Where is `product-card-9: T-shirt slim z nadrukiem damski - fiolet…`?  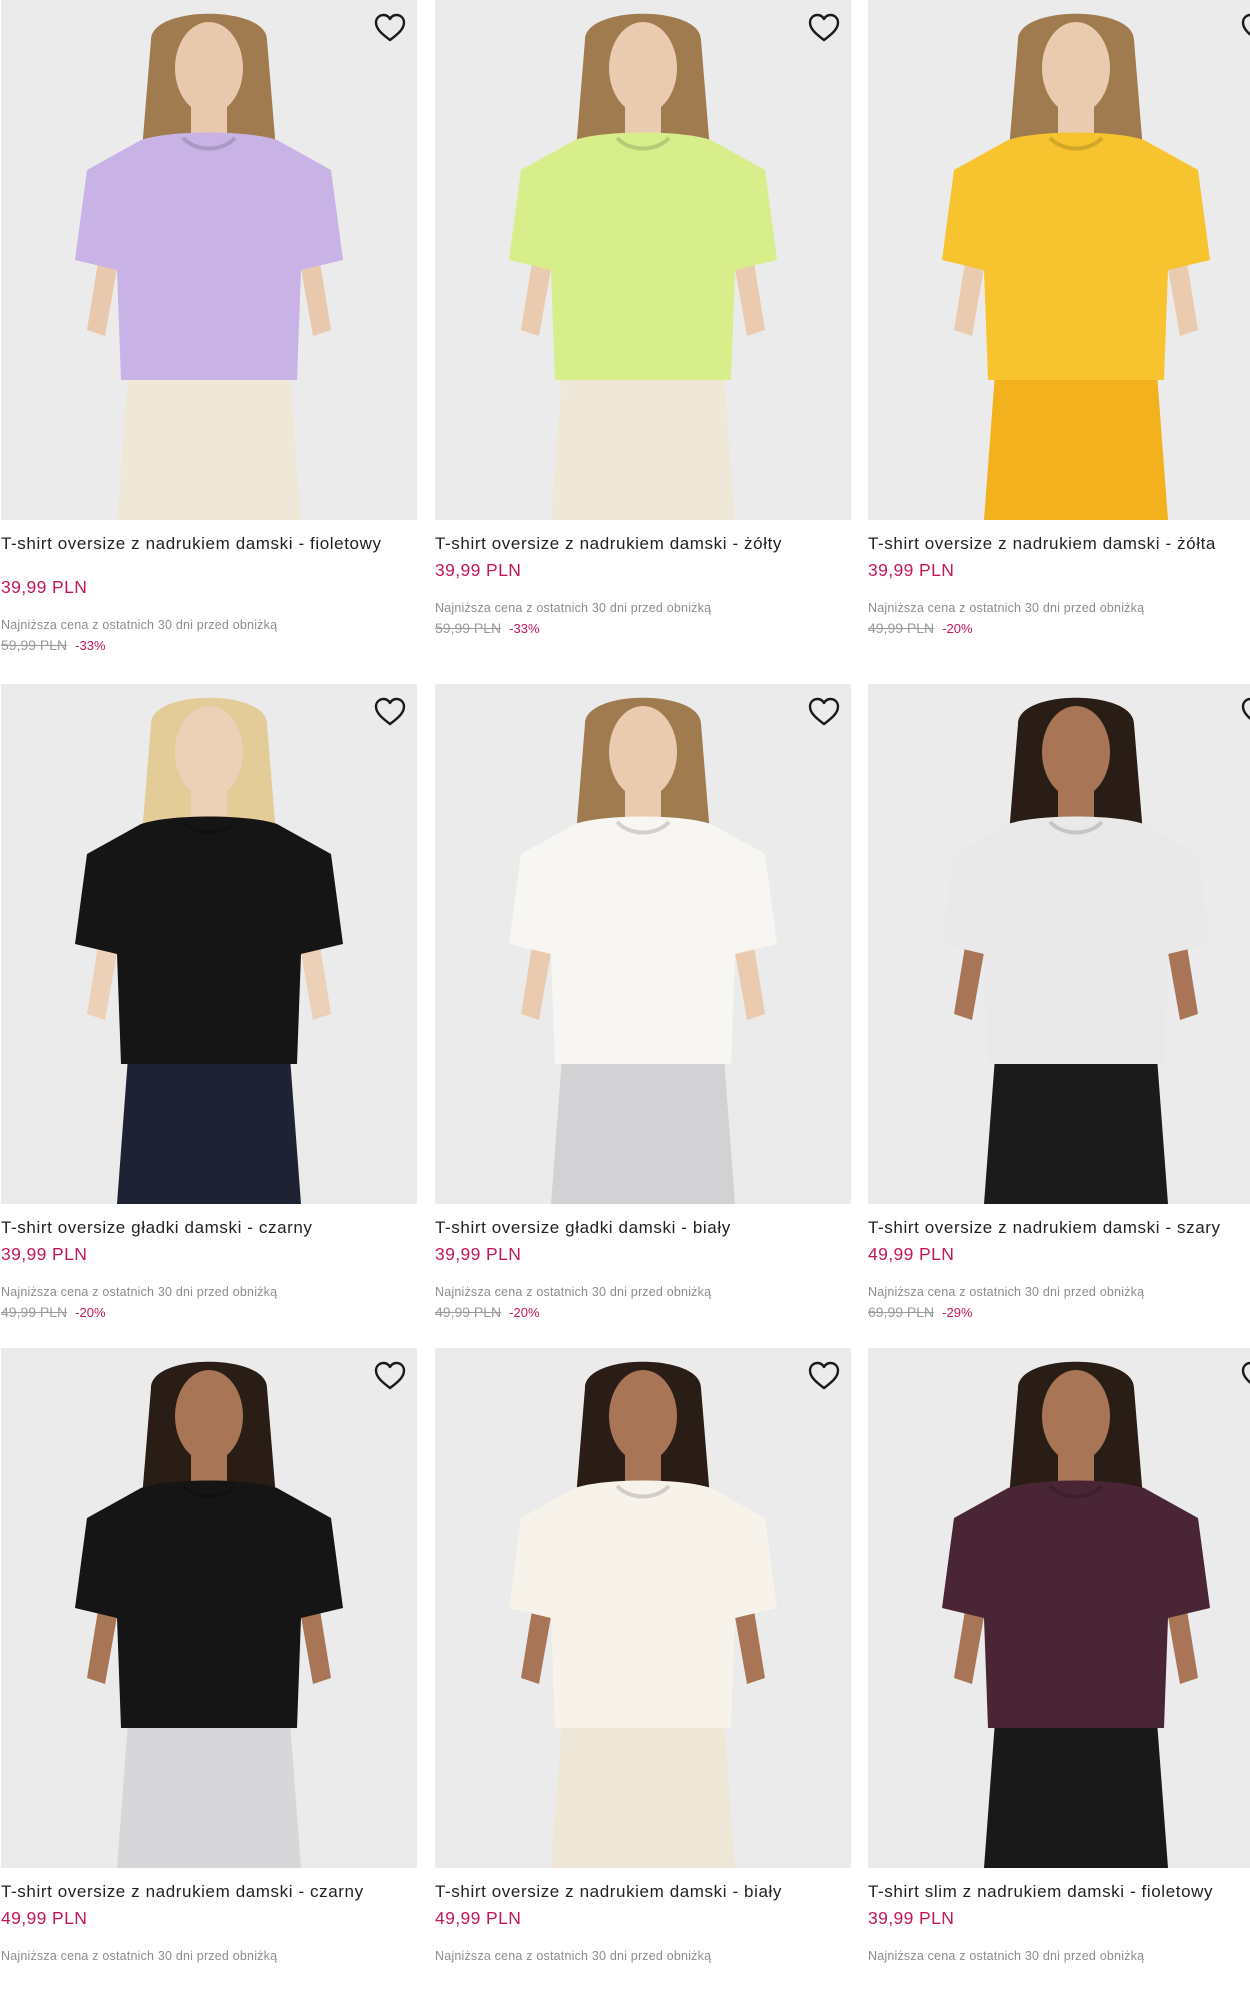 product-card-9: T-shirt slim z nadrukiem damski - fiolet… is located at coordinates (1059, 1673).